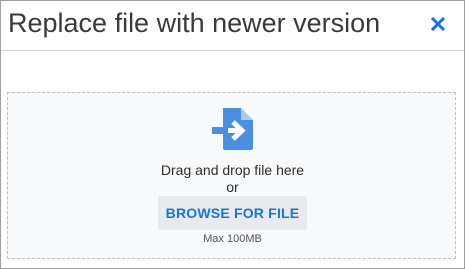  What do you see at coordinates (194, 23) in the screenshot?
I see `dialog-title: Replace file with newer version` at bounding box center [194, 23].